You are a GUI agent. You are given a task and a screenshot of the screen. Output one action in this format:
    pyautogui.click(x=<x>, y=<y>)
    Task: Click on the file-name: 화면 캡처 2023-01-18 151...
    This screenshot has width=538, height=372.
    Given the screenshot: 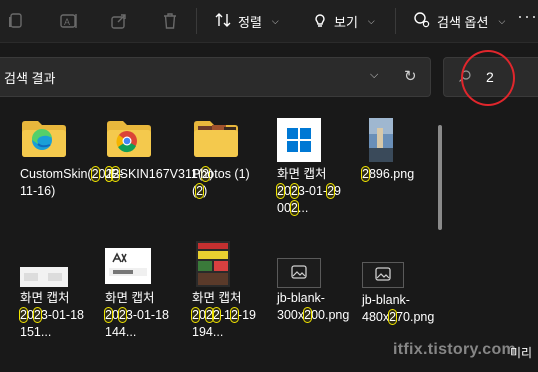 What is the action you would take?
    pyautogui.click(x=51, y=315)
    